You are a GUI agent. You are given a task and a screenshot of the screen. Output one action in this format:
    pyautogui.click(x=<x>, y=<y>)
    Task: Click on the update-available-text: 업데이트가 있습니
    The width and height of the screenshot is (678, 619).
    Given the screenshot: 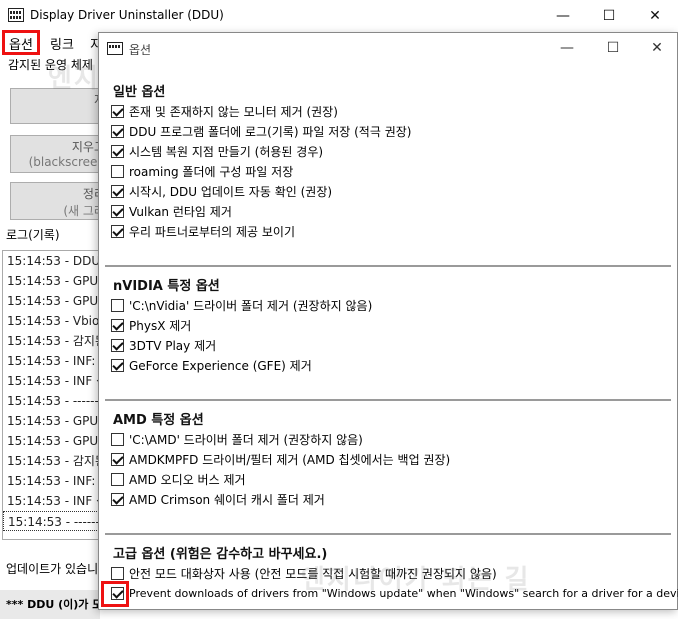 What is the action you would take?
    pyautogui.click(x=52, y=569)
    